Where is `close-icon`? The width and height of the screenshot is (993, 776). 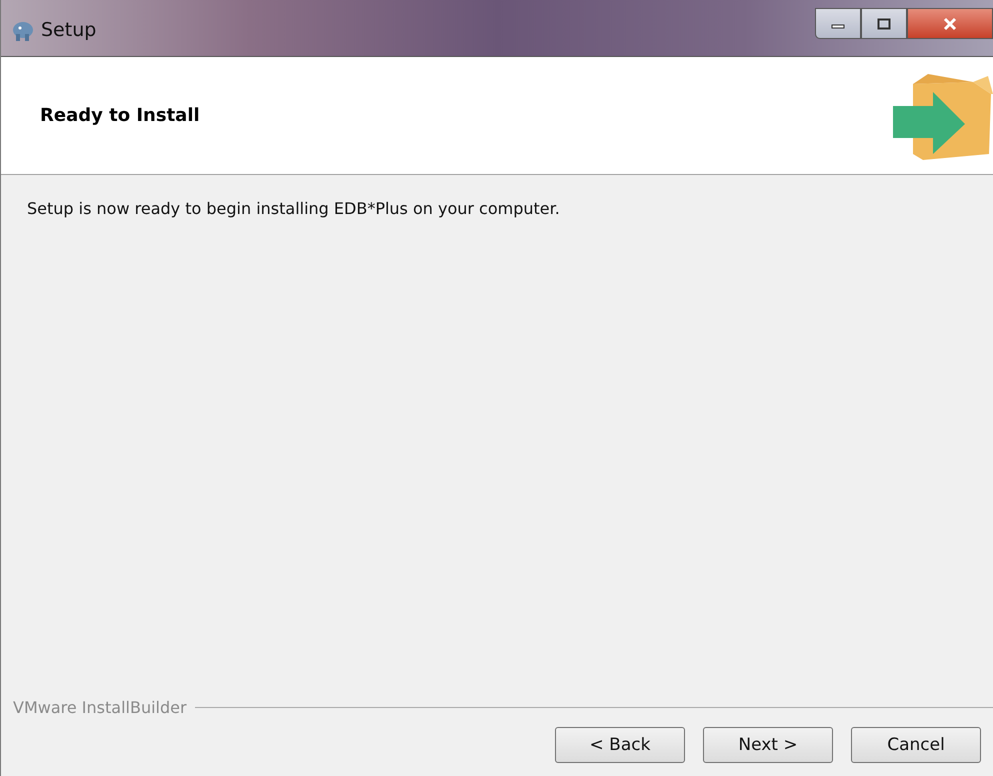
close-icon is located at coordinates (950, 23).